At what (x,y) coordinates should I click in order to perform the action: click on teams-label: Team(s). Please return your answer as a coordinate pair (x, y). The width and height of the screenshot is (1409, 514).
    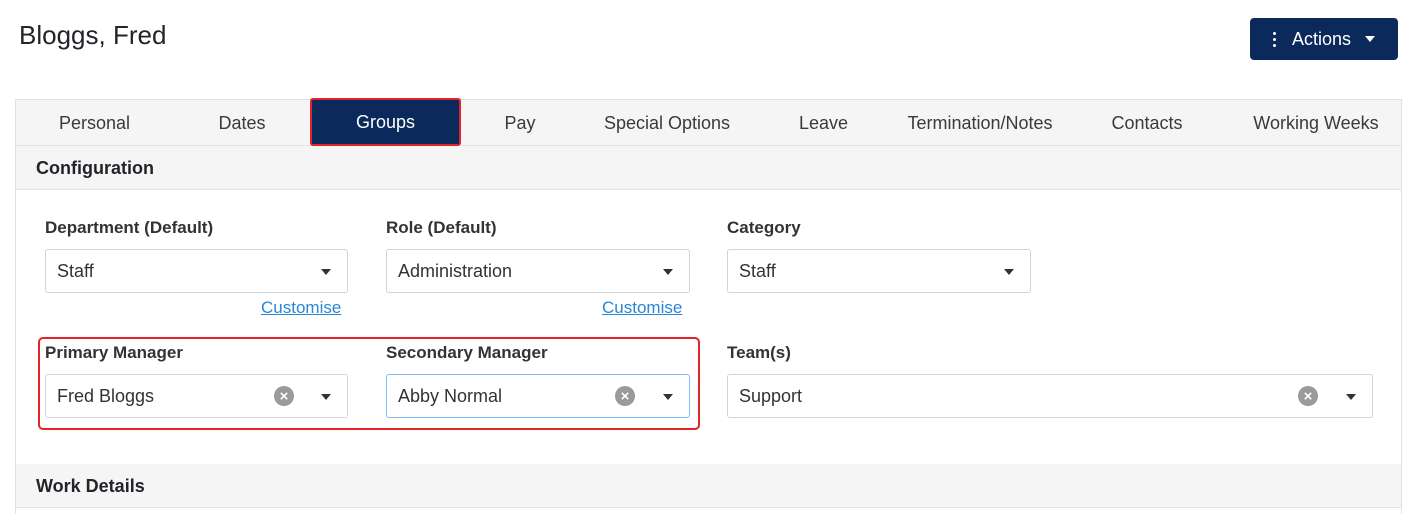
    Looking at the image, I should click on (759, 352).